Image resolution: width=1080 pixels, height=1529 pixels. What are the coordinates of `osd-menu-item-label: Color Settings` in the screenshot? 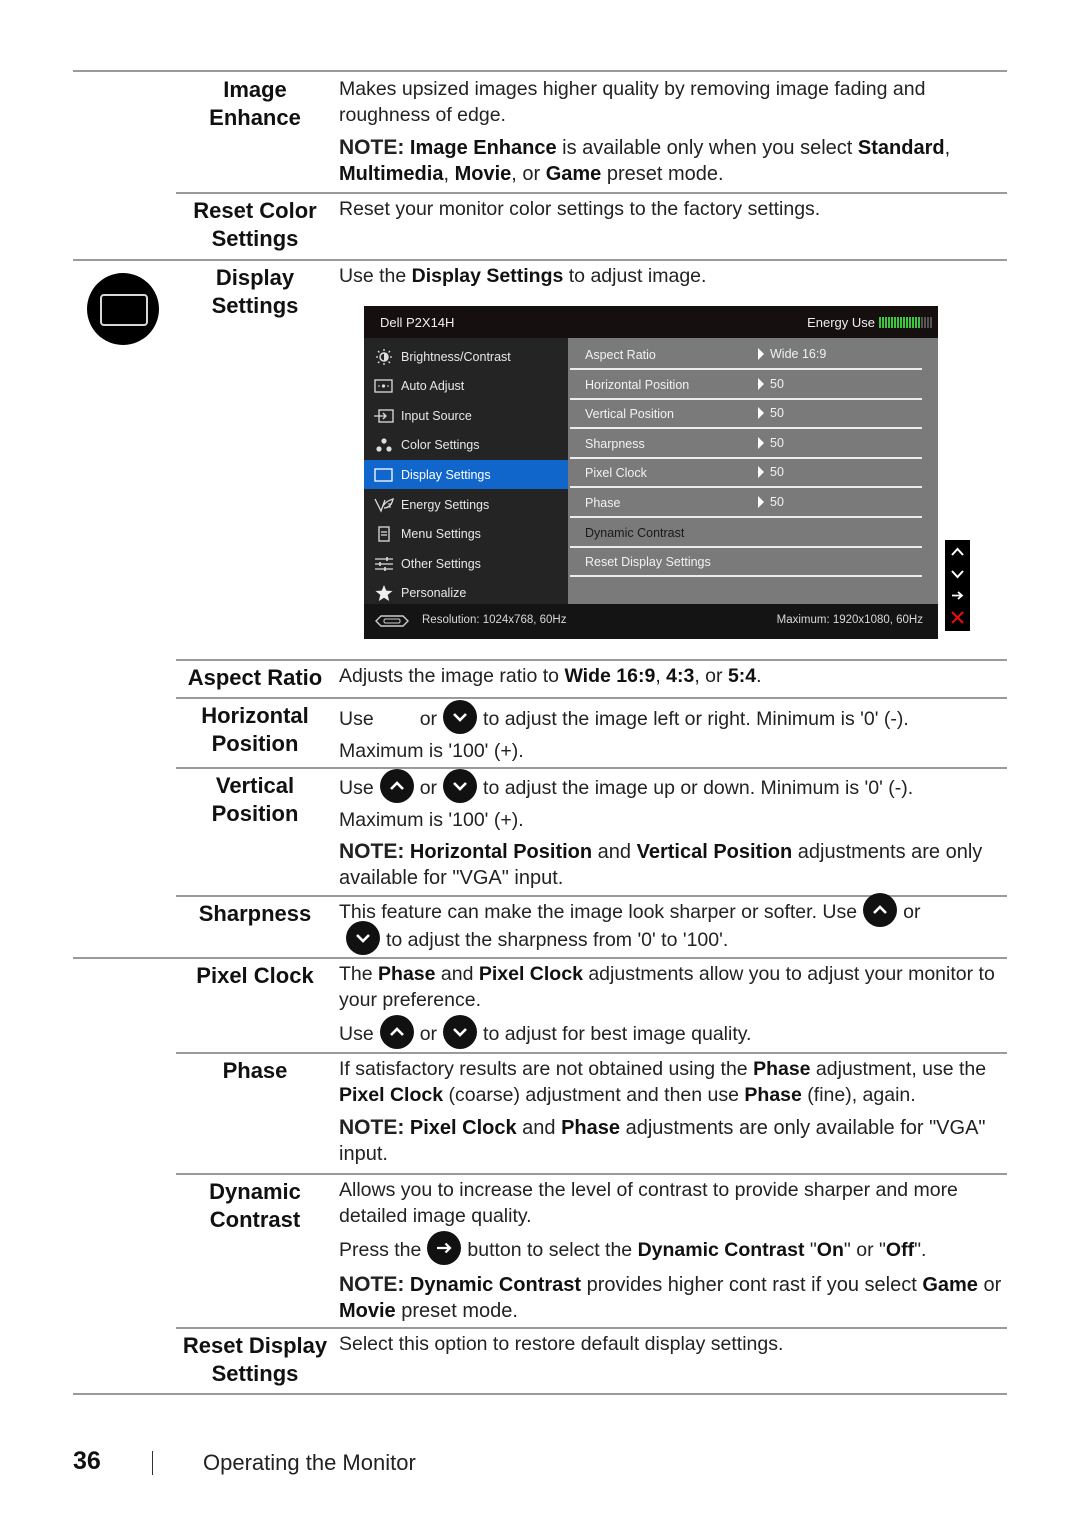 It's located at (440, 445).